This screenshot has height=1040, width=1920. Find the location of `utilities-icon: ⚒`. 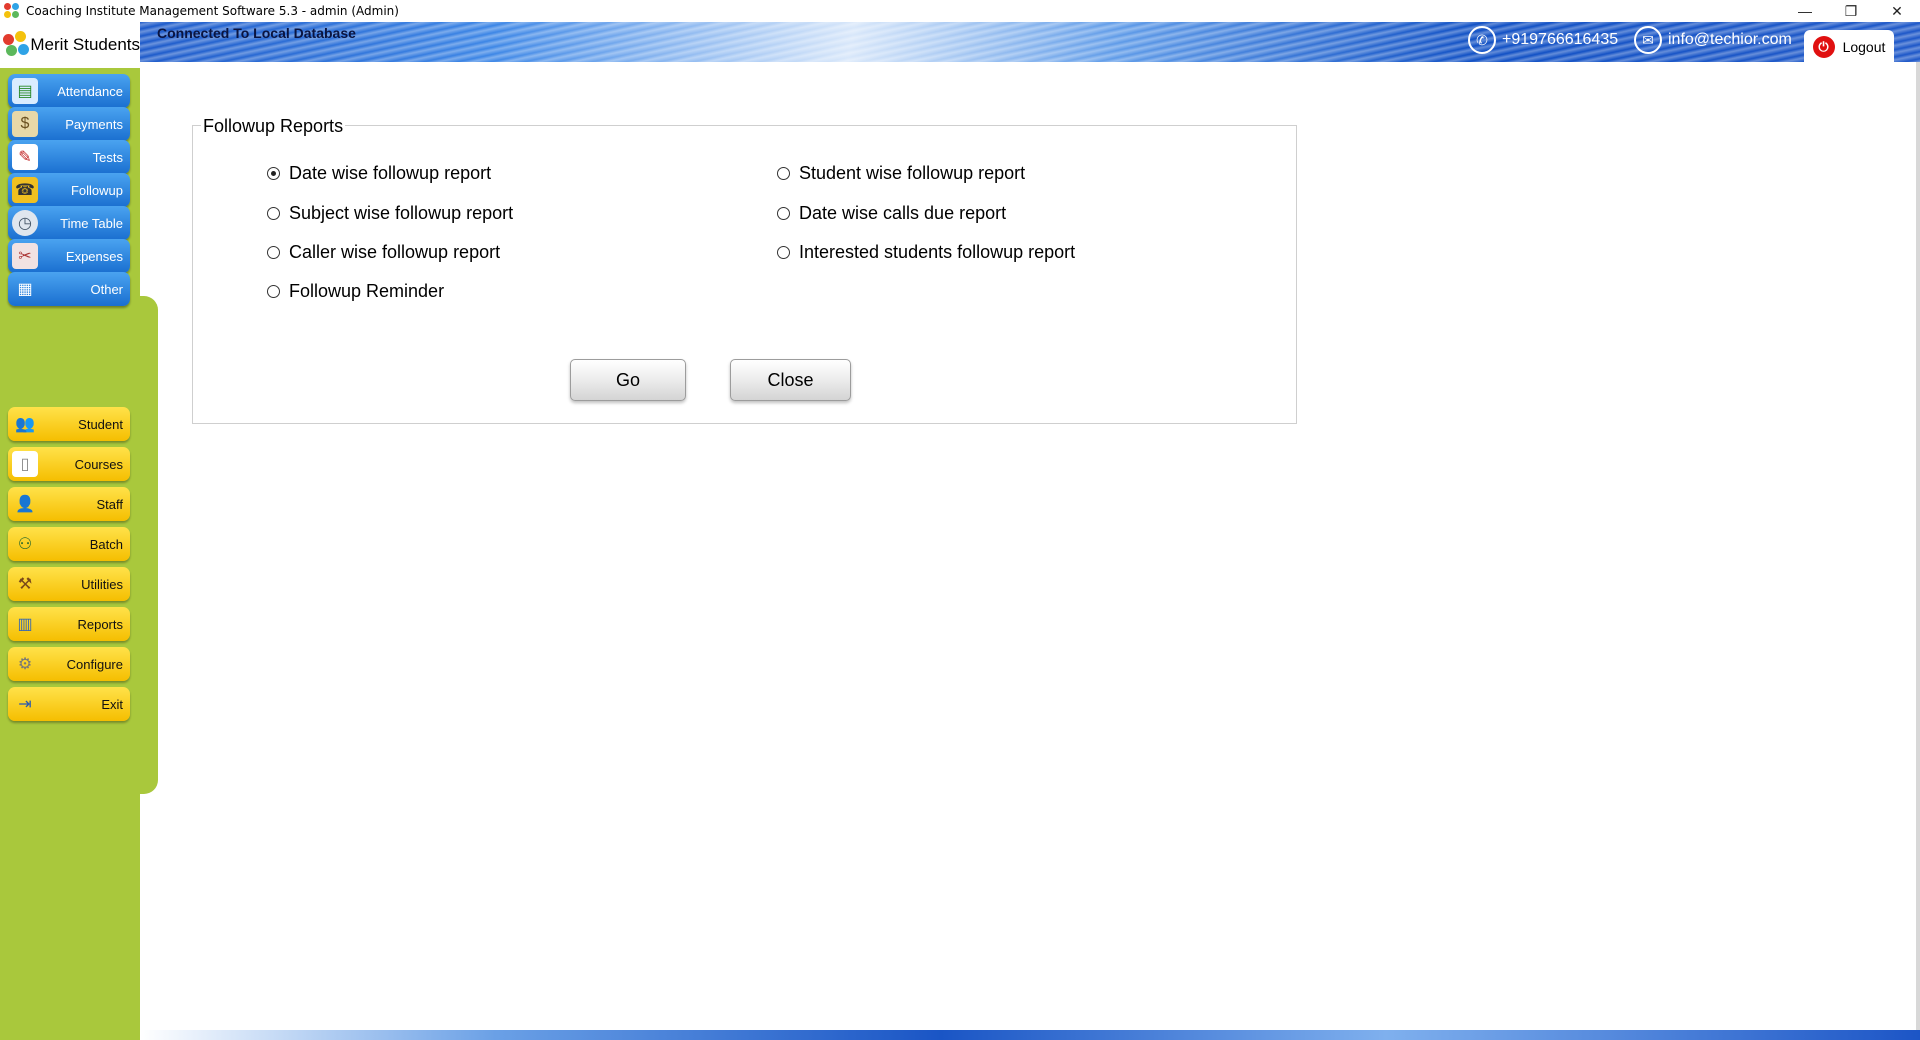

utilities-icon: ⚒ is located at coordinates (25, 584).